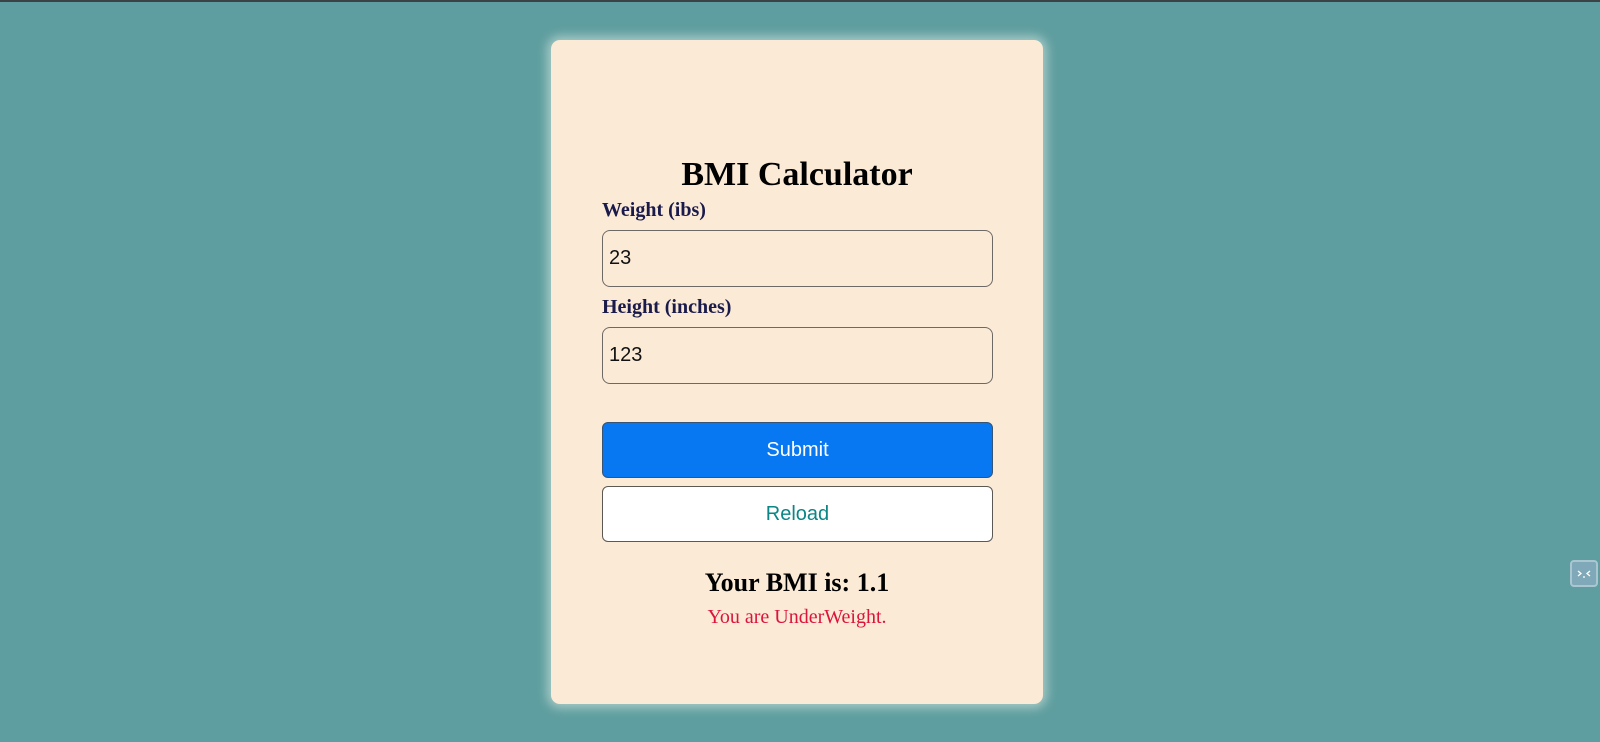 This screenshot has width=1600, height=742. What do you see at coordinates (797, 617) in the screenshot?
I see `bmi-status: You are UnderWeight.` at bounding box center [797, 617].